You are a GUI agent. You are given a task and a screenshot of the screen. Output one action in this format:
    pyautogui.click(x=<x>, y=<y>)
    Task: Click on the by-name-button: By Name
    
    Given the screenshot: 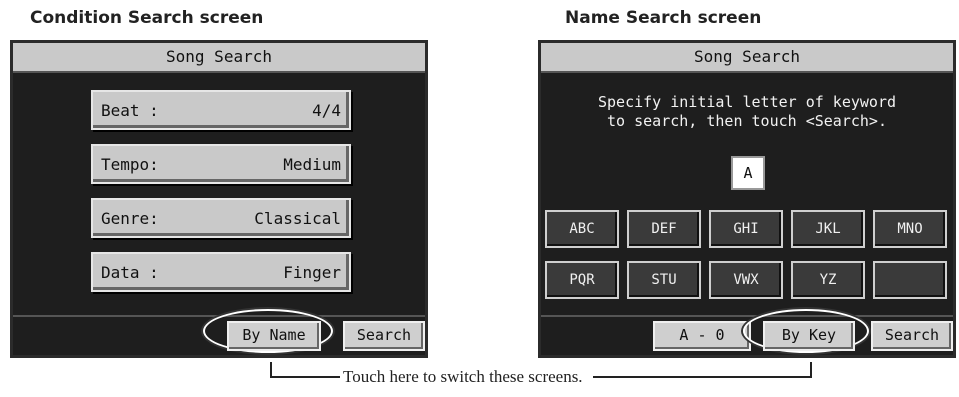 What is the action you would take?
    pyautogui.click(x=274, y=336)
    